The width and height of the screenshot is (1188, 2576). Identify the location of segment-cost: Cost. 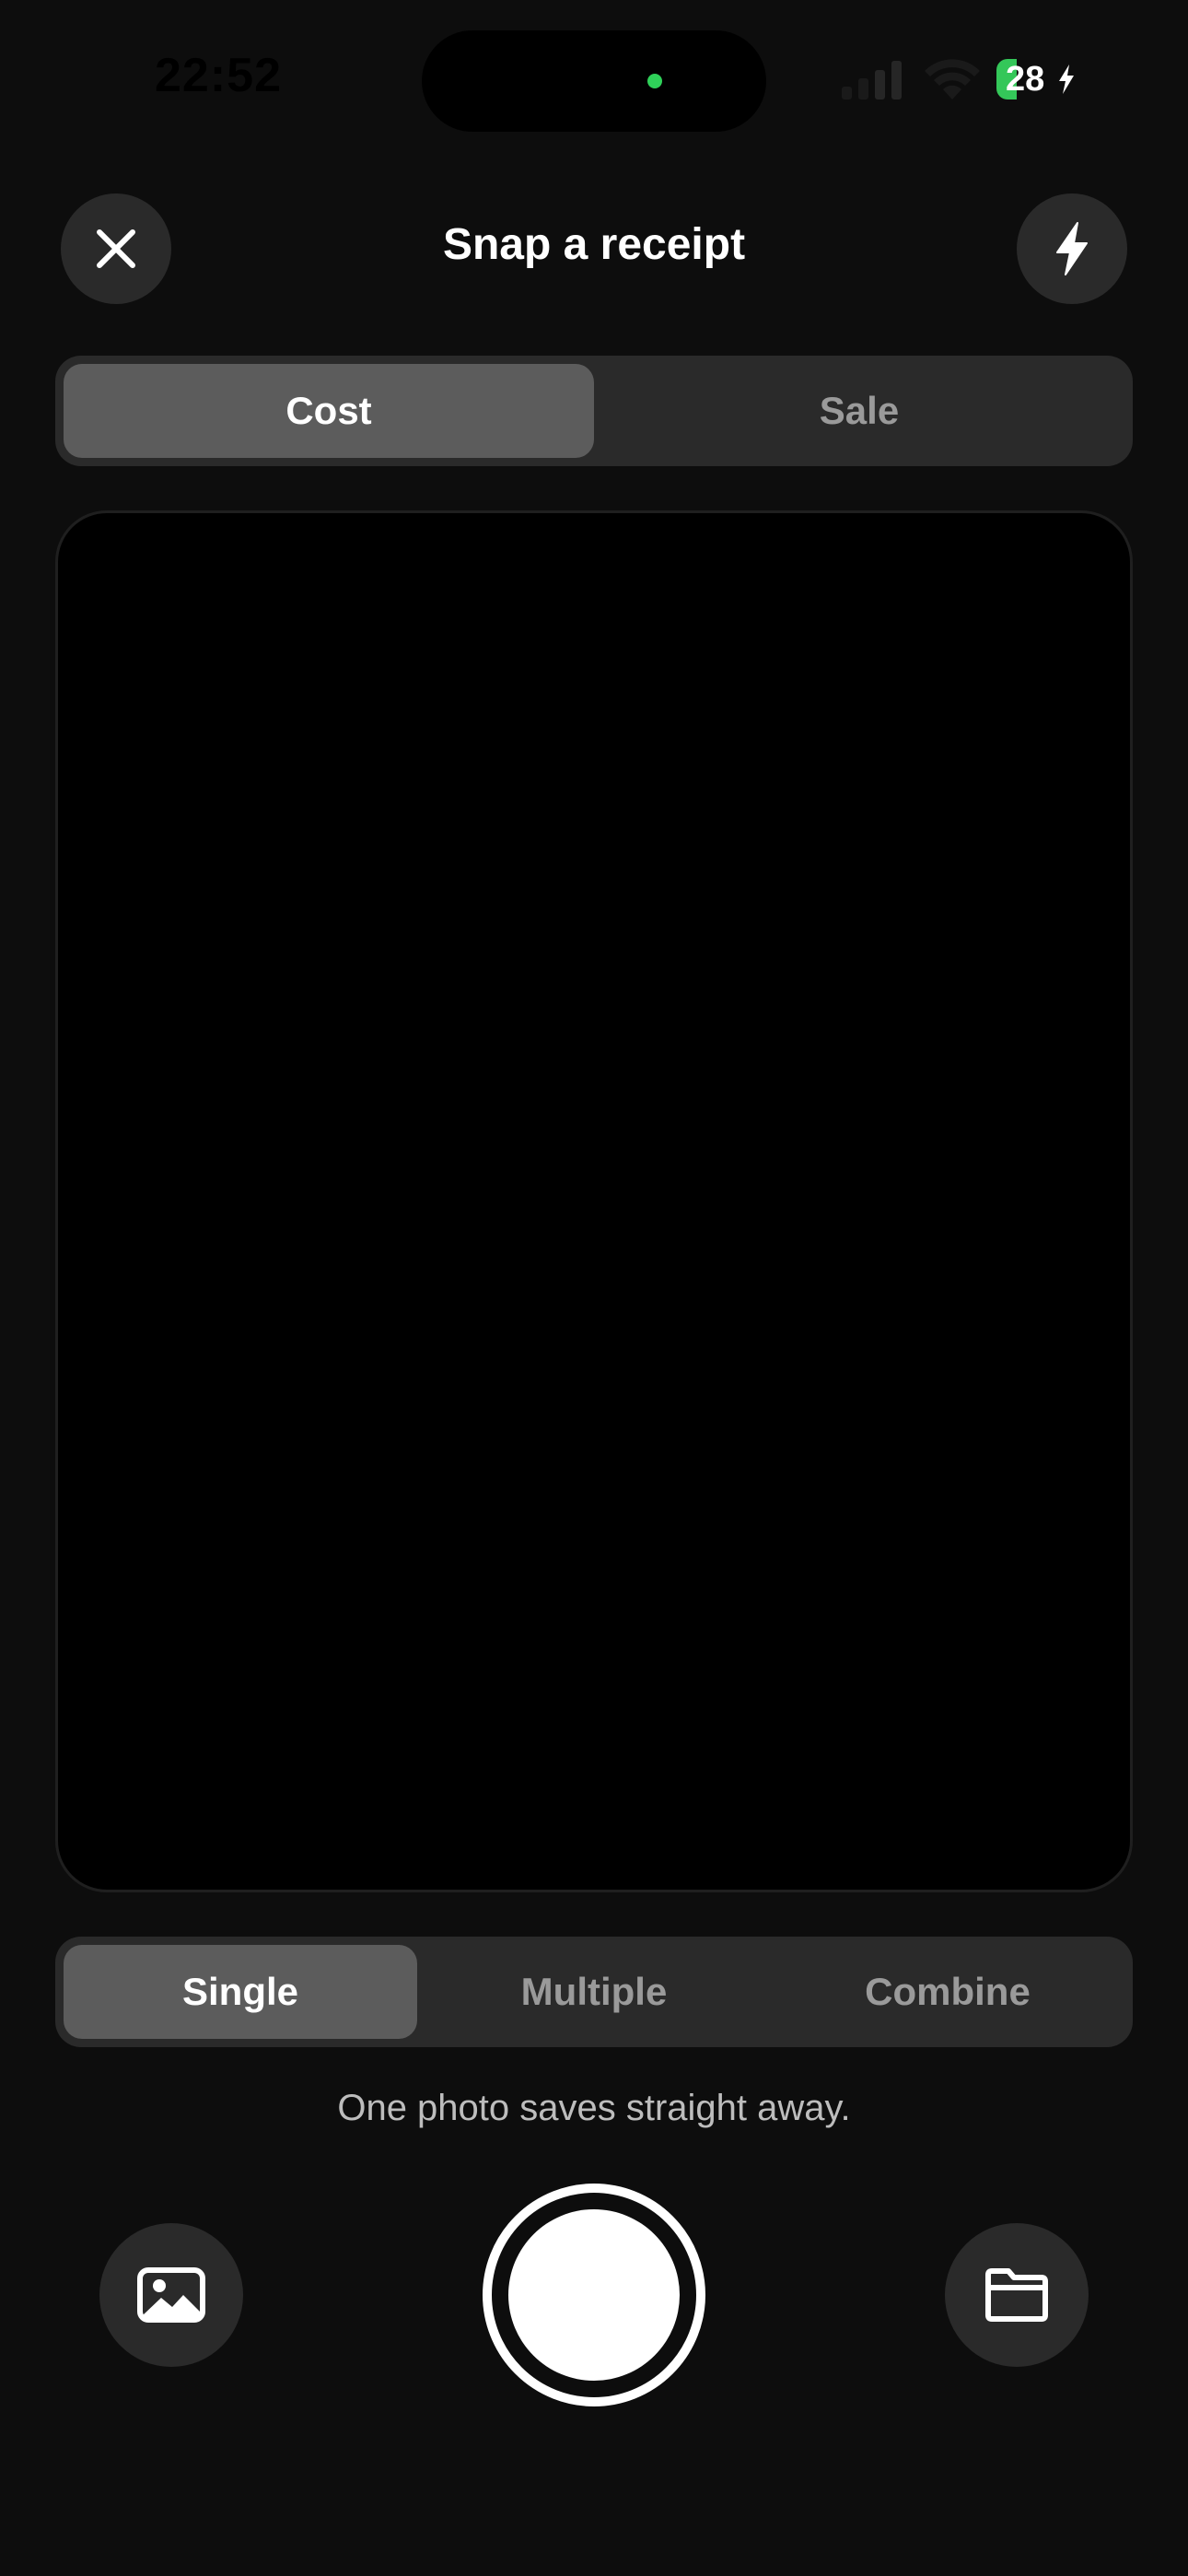
(329, 411).